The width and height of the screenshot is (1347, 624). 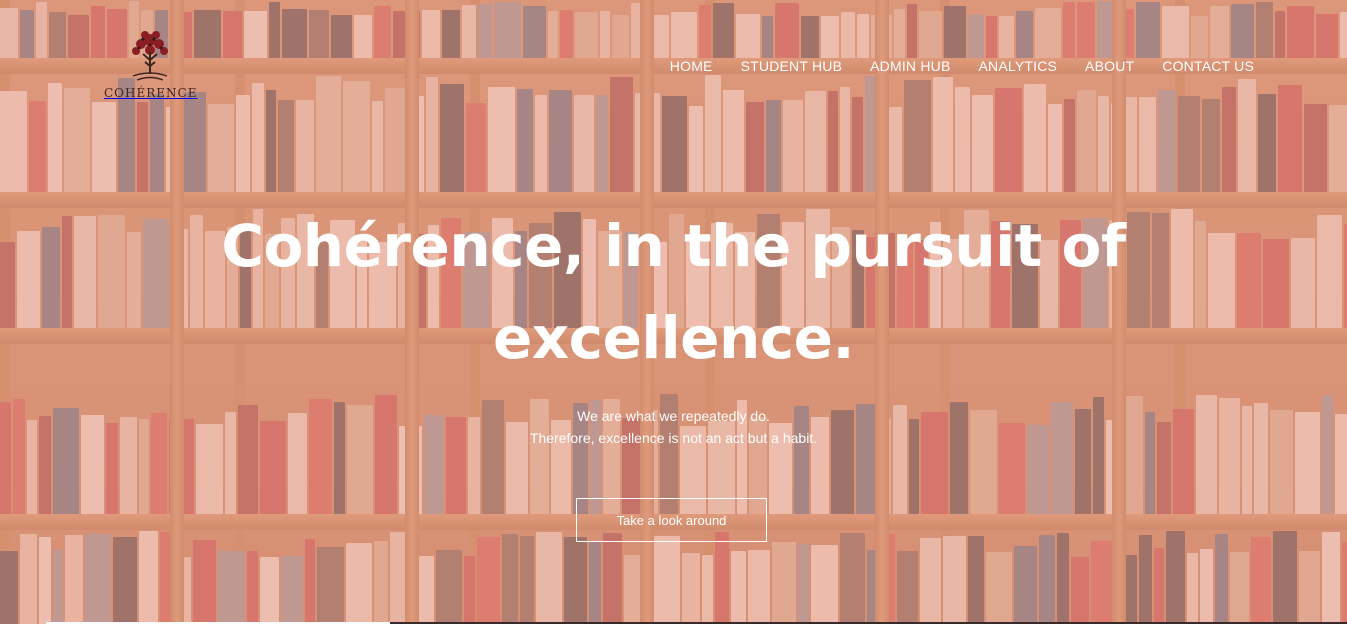 What do you see at coordinates (1109, 66) in the screenshot?
I see `nav-about: ABOUT` at bounding box center [1109, 66].